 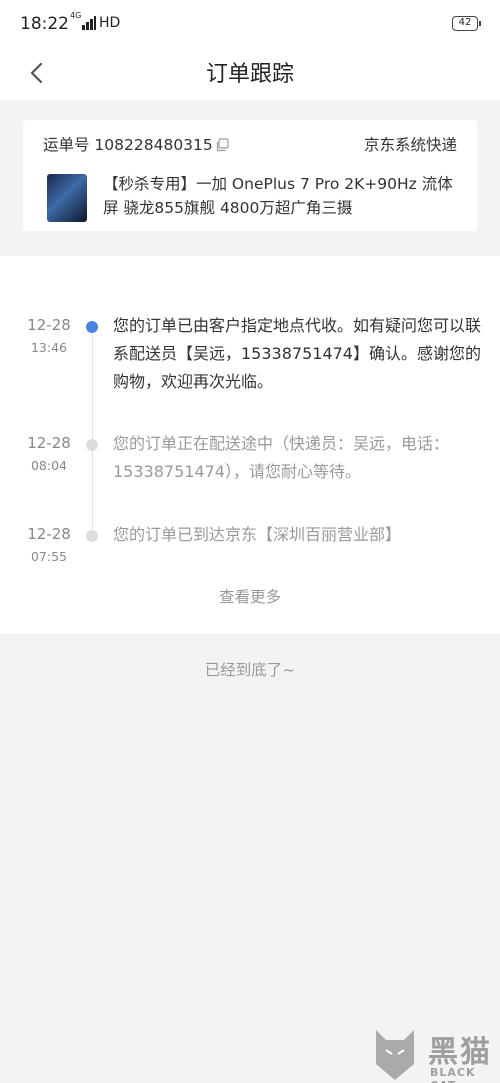 I want to click on status-time: 18:22, so click(x=44, y=24).